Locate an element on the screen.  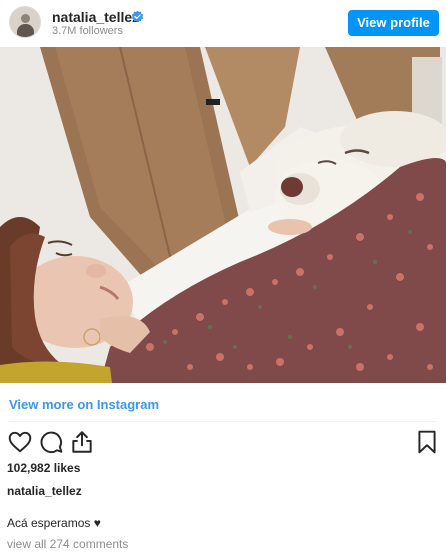
avatar is located at coordinates (25, 22).